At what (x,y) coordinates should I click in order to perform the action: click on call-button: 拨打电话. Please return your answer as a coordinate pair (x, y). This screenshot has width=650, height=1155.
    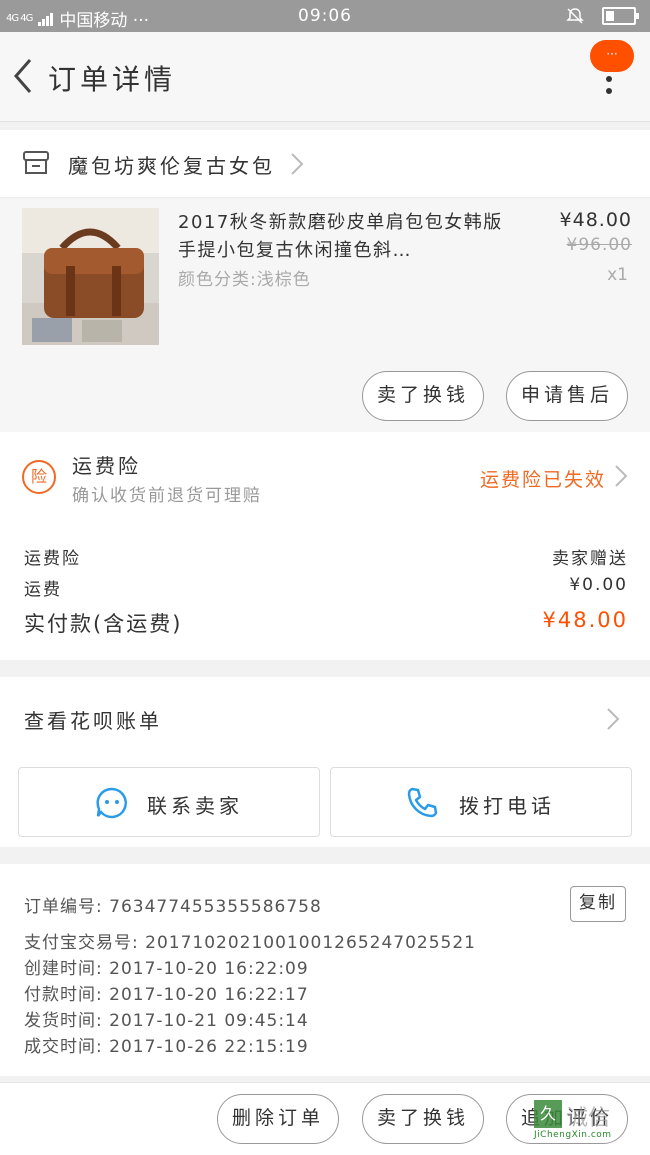
    Looking at the image, I should click on (481, 802).